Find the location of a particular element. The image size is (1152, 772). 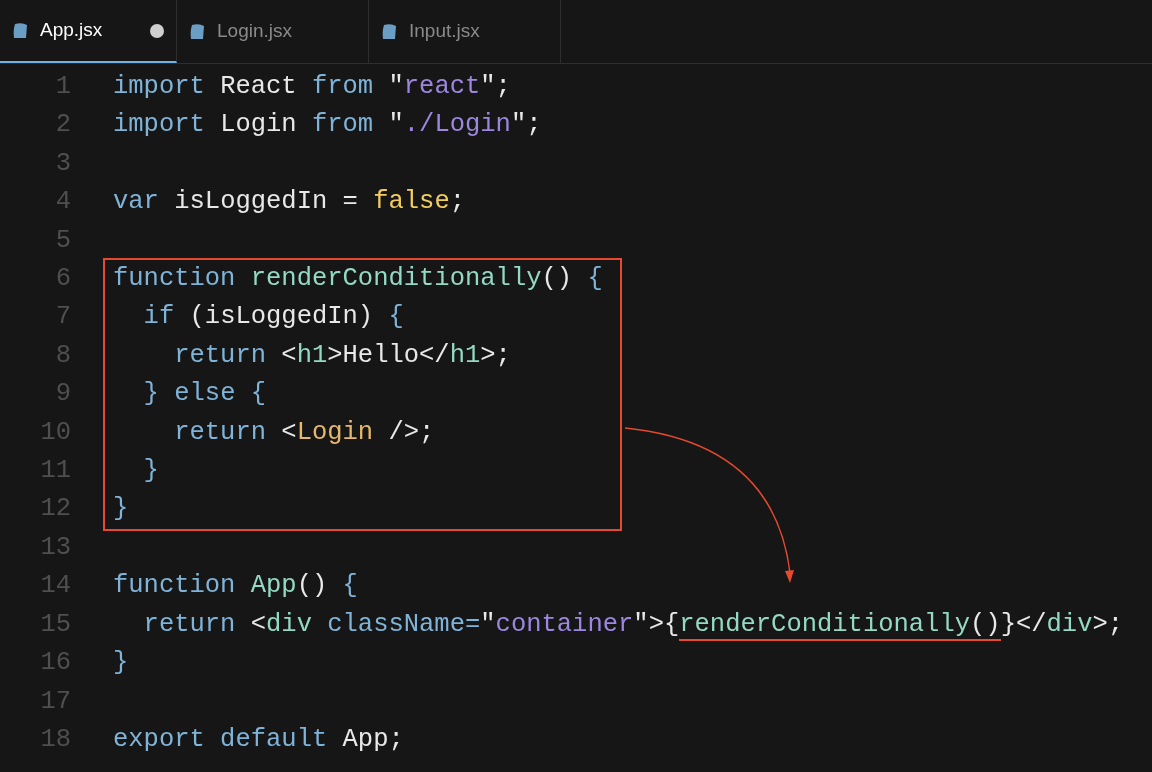

line-number: 17 is located at coordinates (55, 701).